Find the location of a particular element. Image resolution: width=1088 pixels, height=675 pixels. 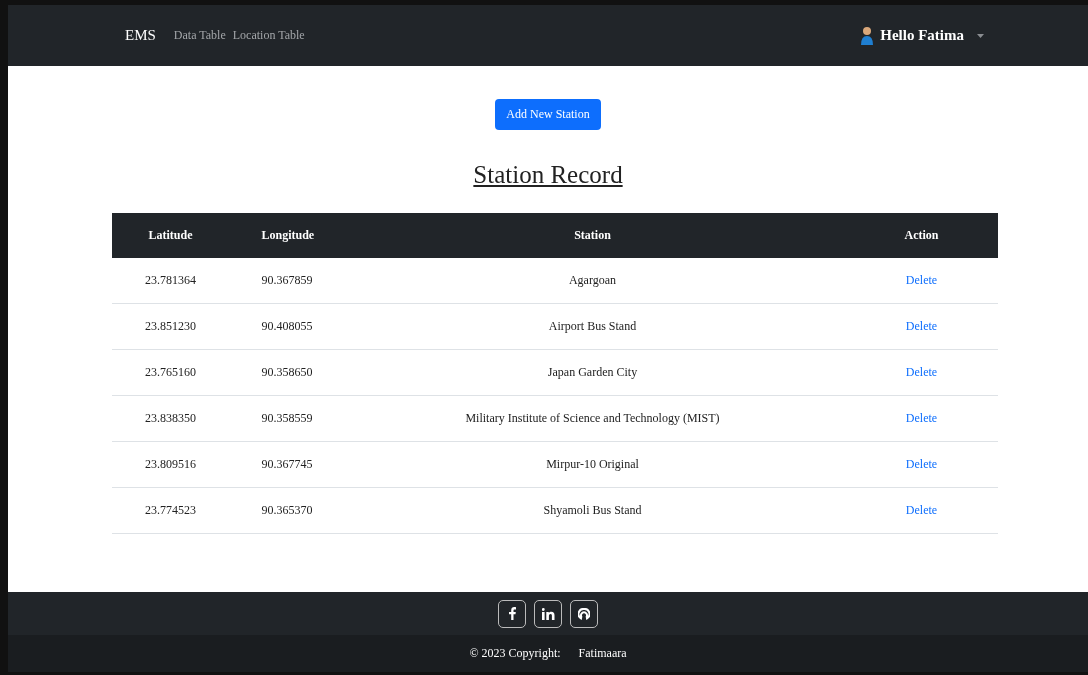

table-cell-text: 90.408055 is located at coordinates (287, 326).